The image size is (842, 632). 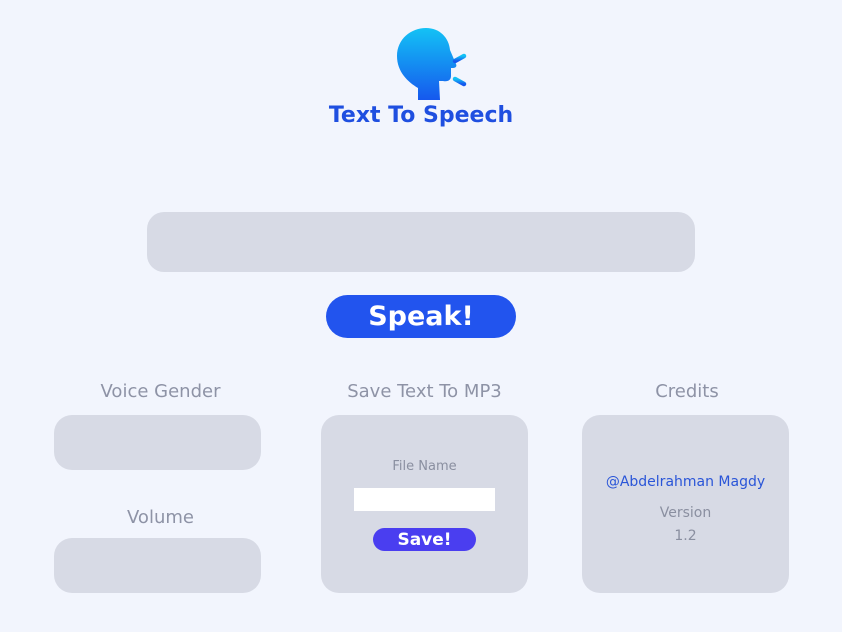 I want to click on version-number: 1.2, so click(x=685, y=536).